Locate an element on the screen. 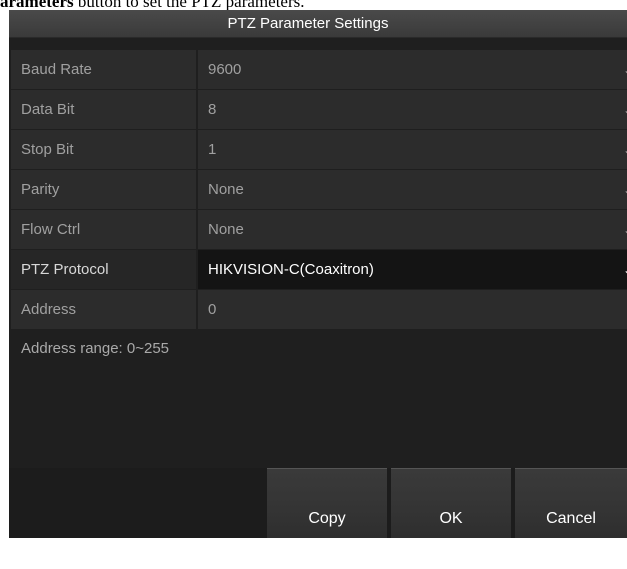 Image resolution: width=627 pixels, height=569 pixels. flow-ctrl-label: Flow Ctrl is located at coordinates (103, 229).